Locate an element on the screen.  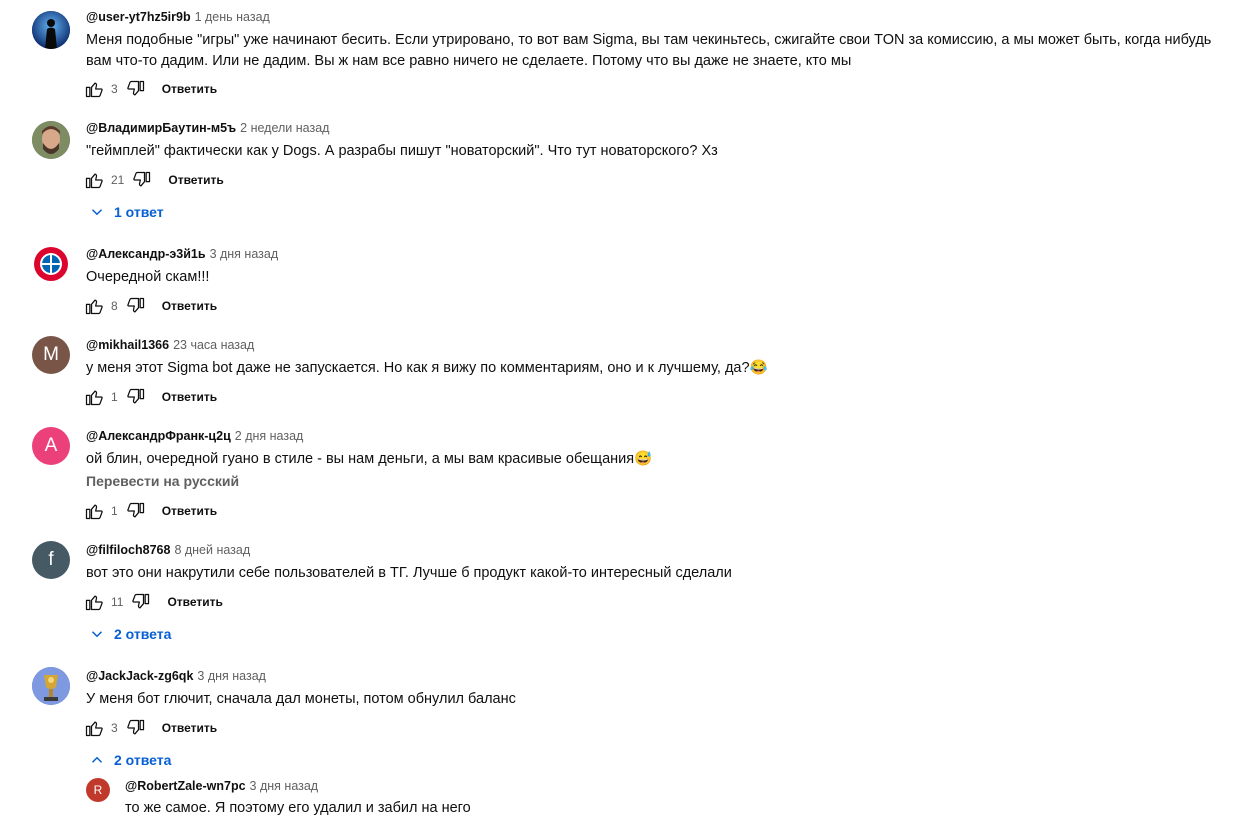
comment-time: 23 часа назад is located at coordinates (213, 345).